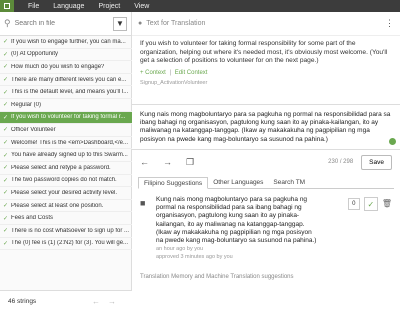 The height and width of the screenshot is (312, 400). What do you see at coordinates (66, 218) in the screenshot?
I see `string-row: ✓ Fees and Costs` at bounding box center [66, 218].